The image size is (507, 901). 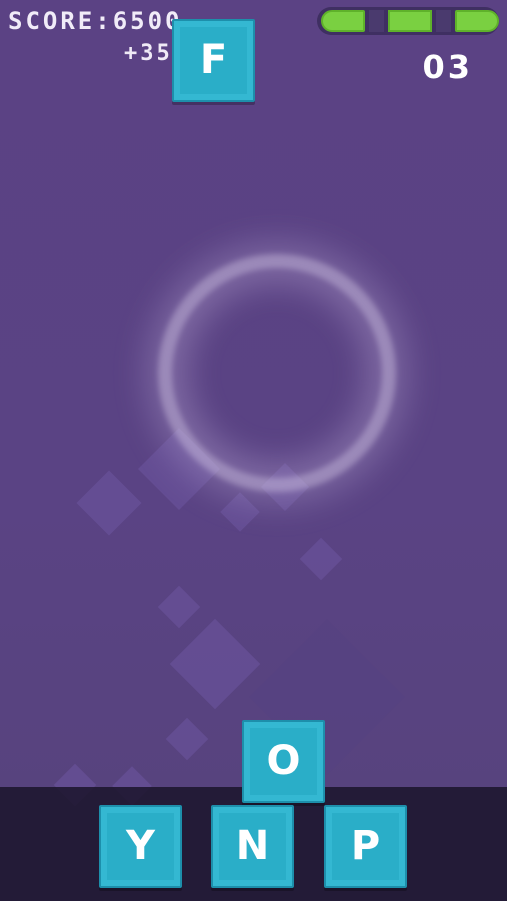 I want to click on health-bar, so click(x=408, y=21).